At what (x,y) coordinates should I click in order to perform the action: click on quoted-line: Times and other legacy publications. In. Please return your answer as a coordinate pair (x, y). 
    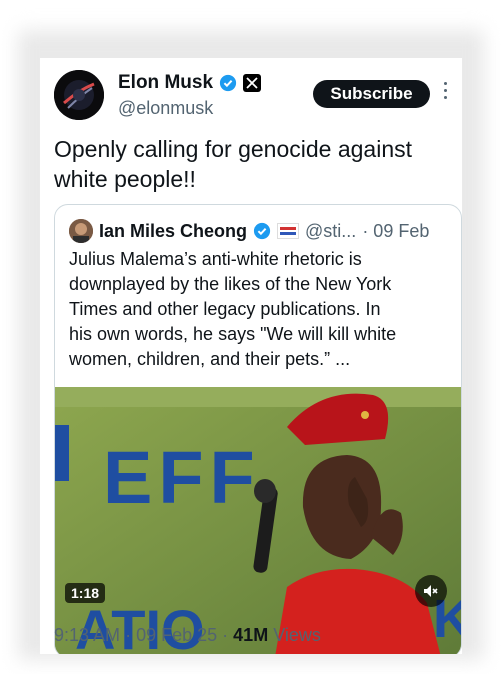
    Looking at the image, I should click on (225, 309).